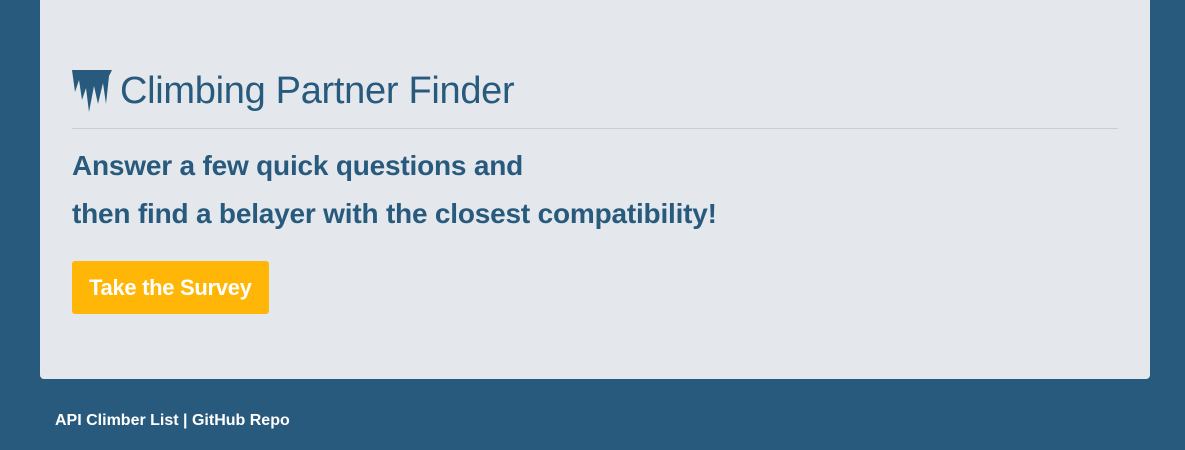  I want to click on icicles-icon, so click(92, 91).